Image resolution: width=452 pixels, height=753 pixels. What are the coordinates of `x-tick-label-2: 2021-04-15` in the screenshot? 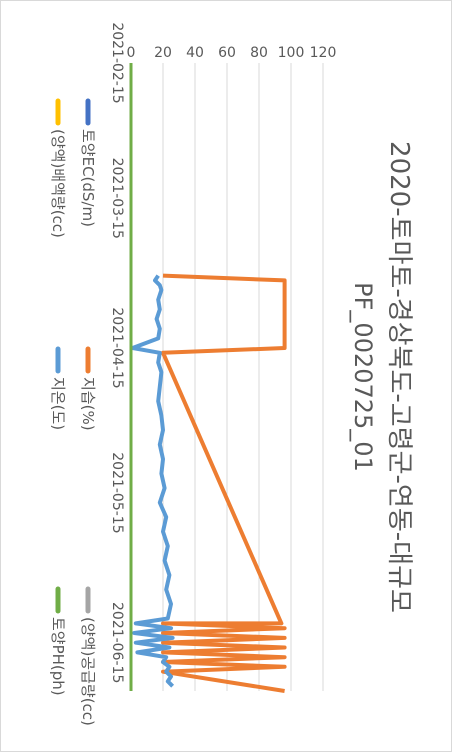 It's located at (117, 347).